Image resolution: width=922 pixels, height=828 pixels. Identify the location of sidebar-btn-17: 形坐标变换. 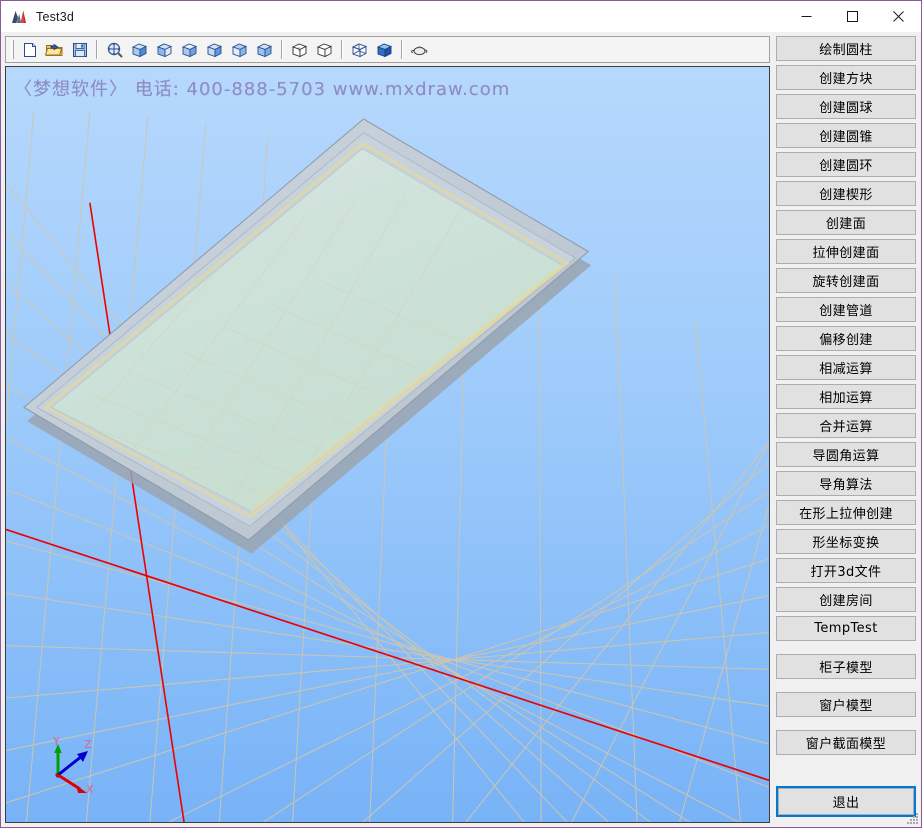
(846, 541).